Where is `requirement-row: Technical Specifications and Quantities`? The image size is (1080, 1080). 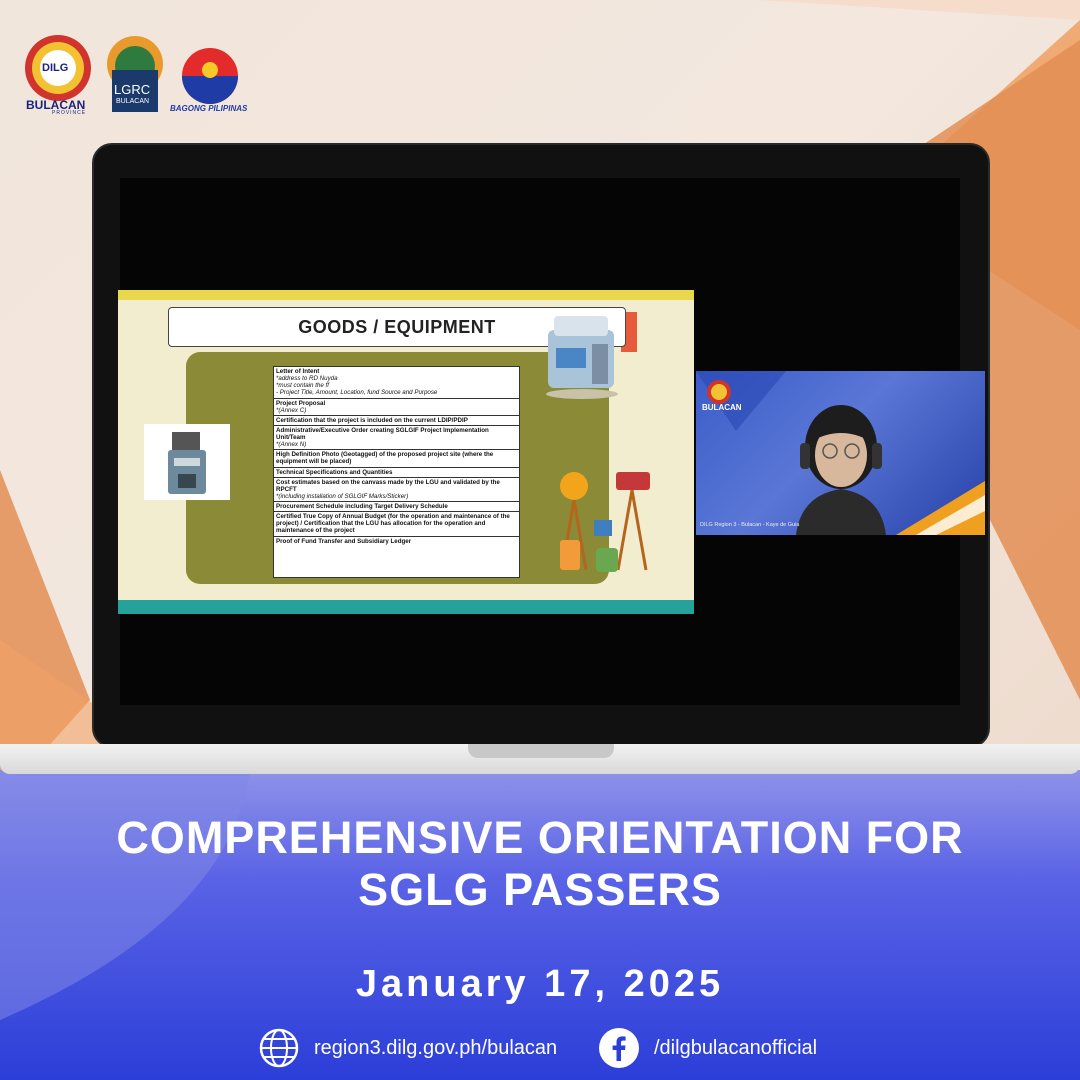
requirement-row: Technical Specifications and Quantities is located at coordinates (396, 473).